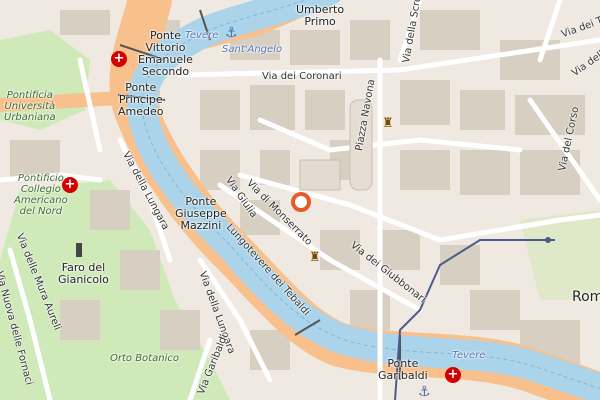 The height and width of the screenshot is (400, 600). I want to click on campo-de-fiori-area, so click(320, 175).